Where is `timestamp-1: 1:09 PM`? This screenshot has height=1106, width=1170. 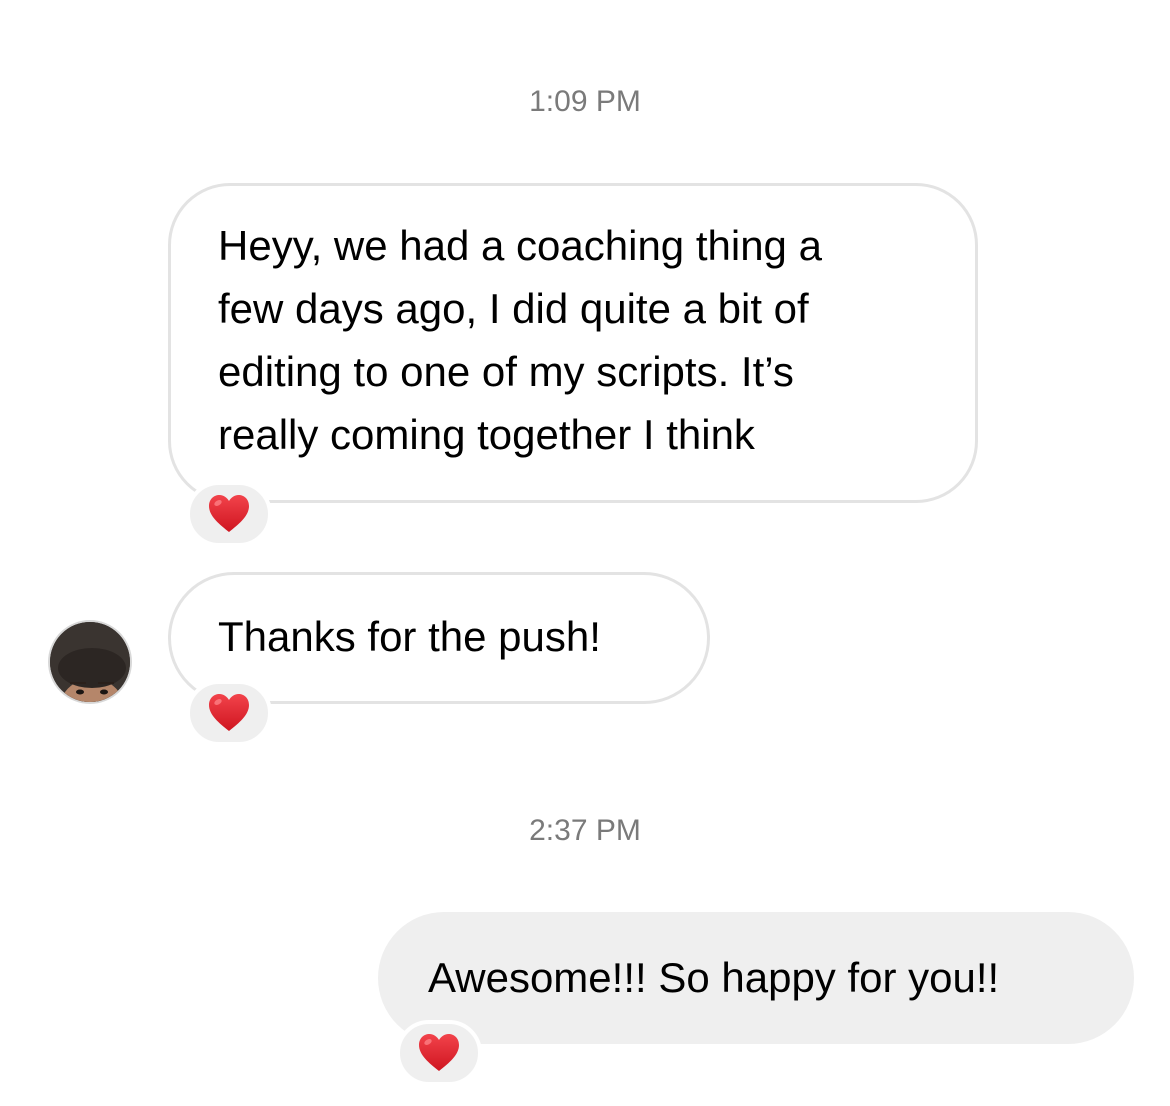
timestamp-1: 1:09 PM is located at coordinates (585, 101).